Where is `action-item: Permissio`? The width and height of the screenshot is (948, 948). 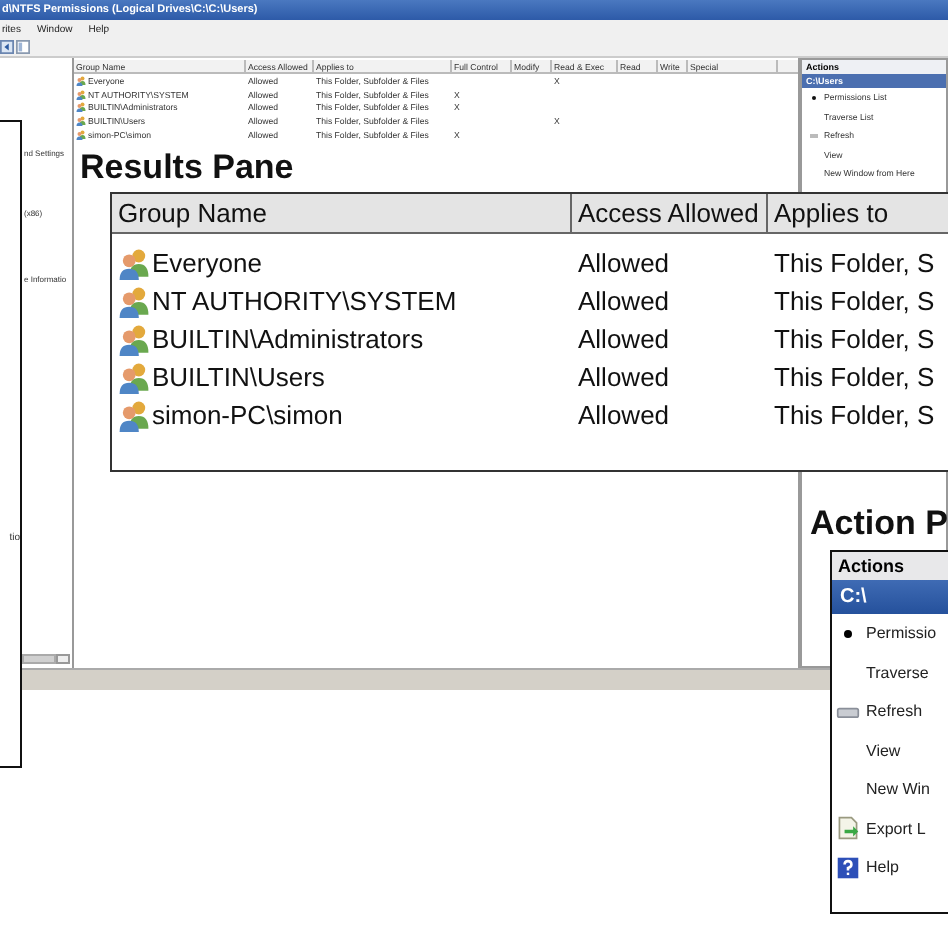 action-item: Permissio is located at coordinates (890, 633).